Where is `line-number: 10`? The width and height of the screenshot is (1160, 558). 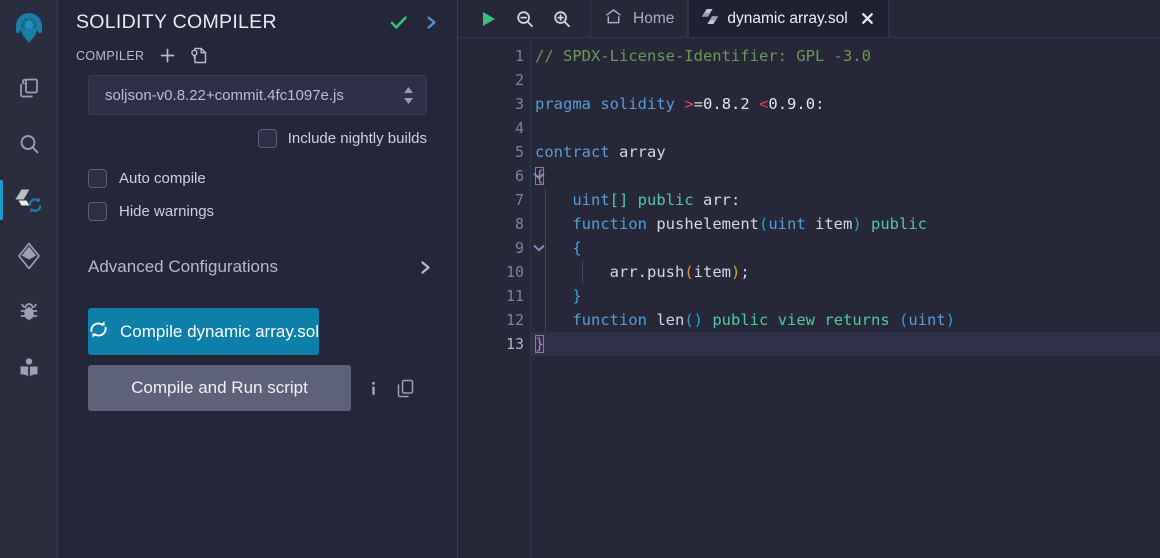
line-number: 10 is located at coordinates (514, 272).